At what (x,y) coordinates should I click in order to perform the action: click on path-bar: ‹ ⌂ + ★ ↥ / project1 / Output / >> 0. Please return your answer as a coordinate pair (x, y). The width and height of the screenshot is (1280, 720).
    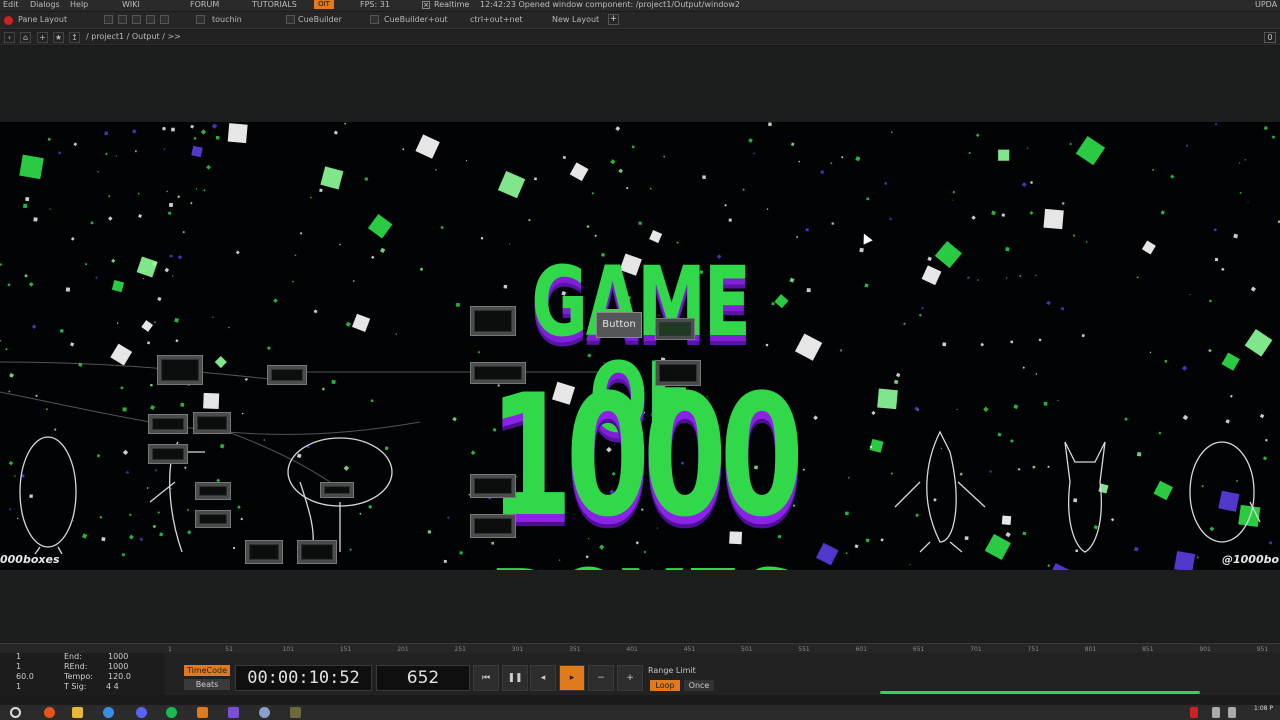
    Looking at the image, I should click on (640, 37).